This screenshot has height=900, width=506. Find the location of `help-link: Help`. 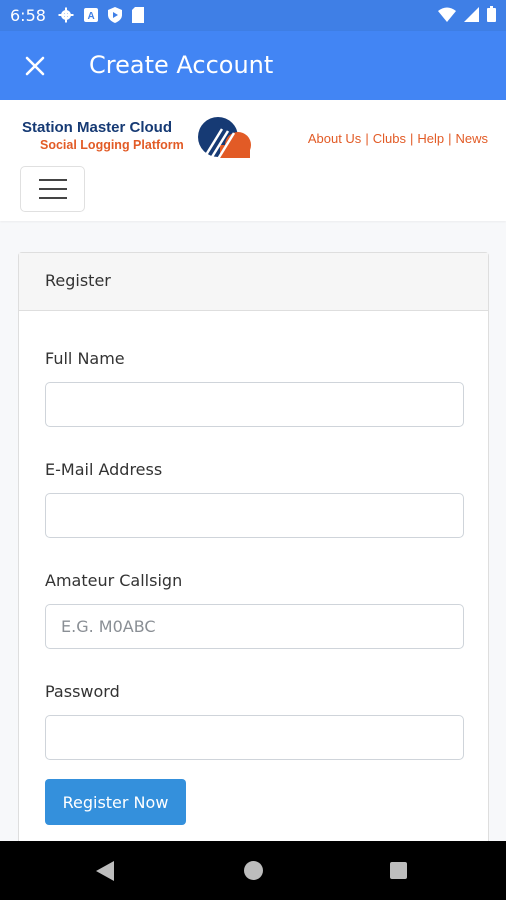

help-link: Help is located at coordinates (430, 138).